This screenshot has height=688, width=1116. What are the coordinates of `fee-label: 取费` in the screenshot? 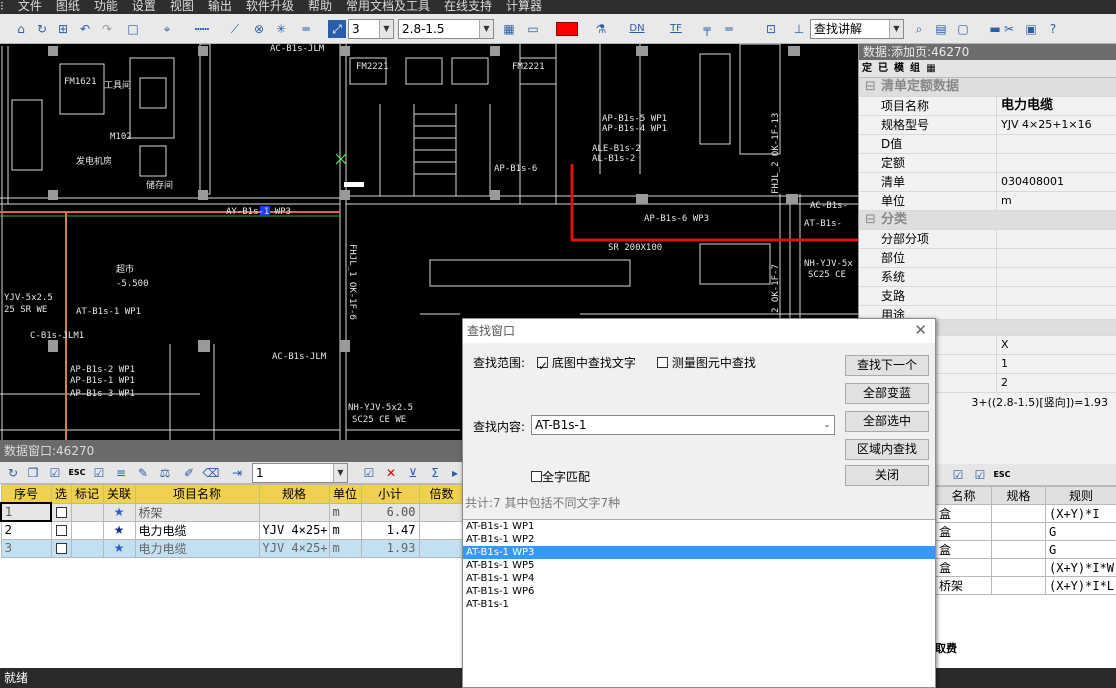 It's located at (946, 648).